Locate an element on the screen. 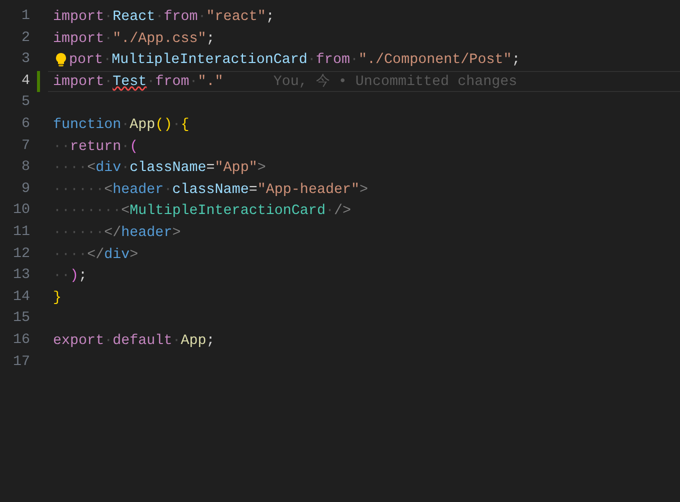 The image size is (680, 502). code-token: ) is located at coordinates (74, 276).